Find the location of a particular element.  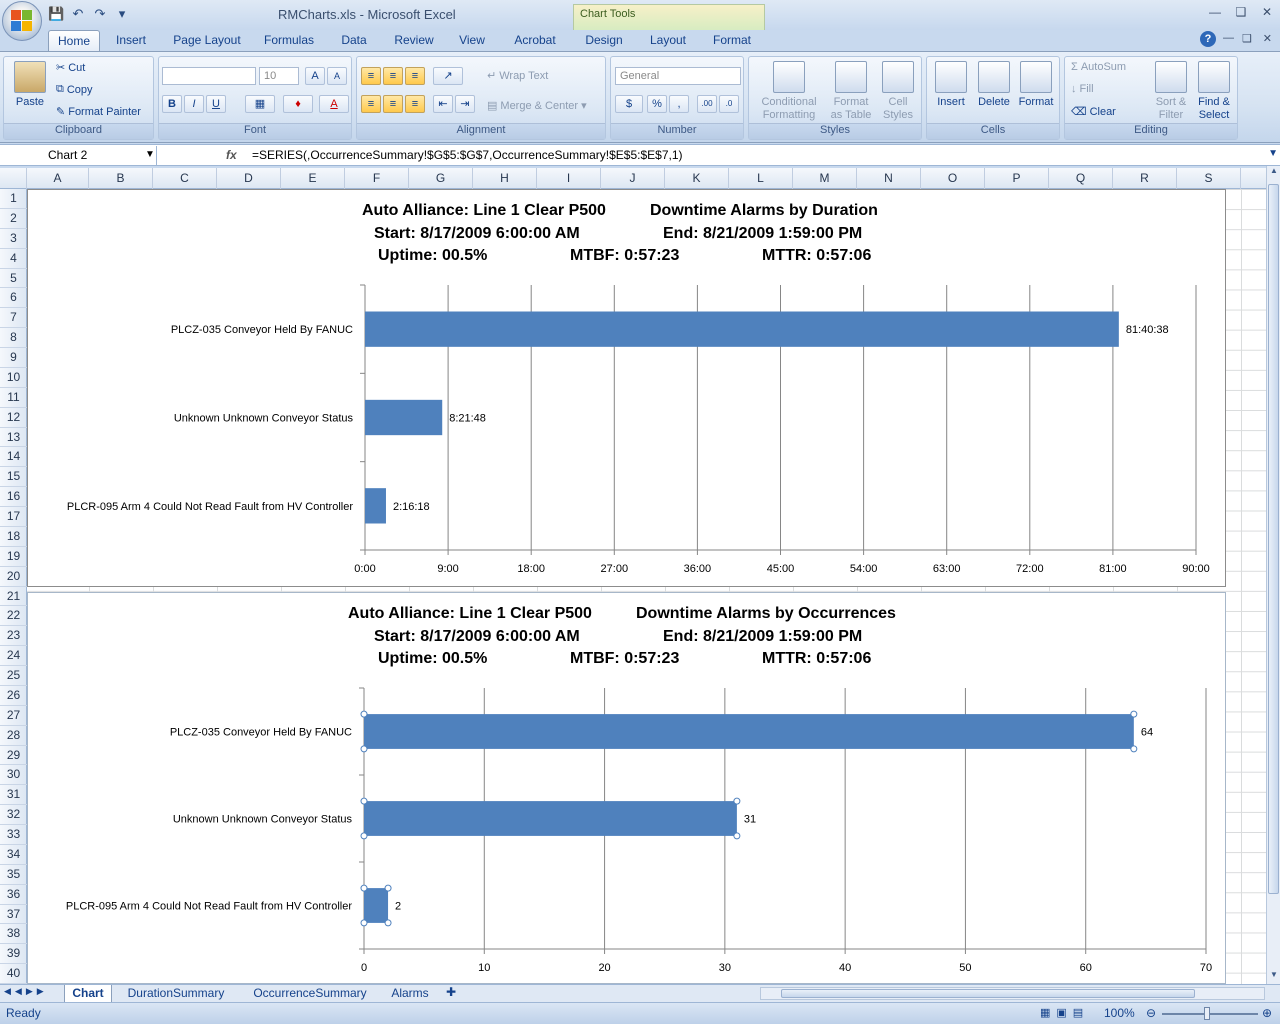

column-header-r: R is located at coordinates (1145, 178).